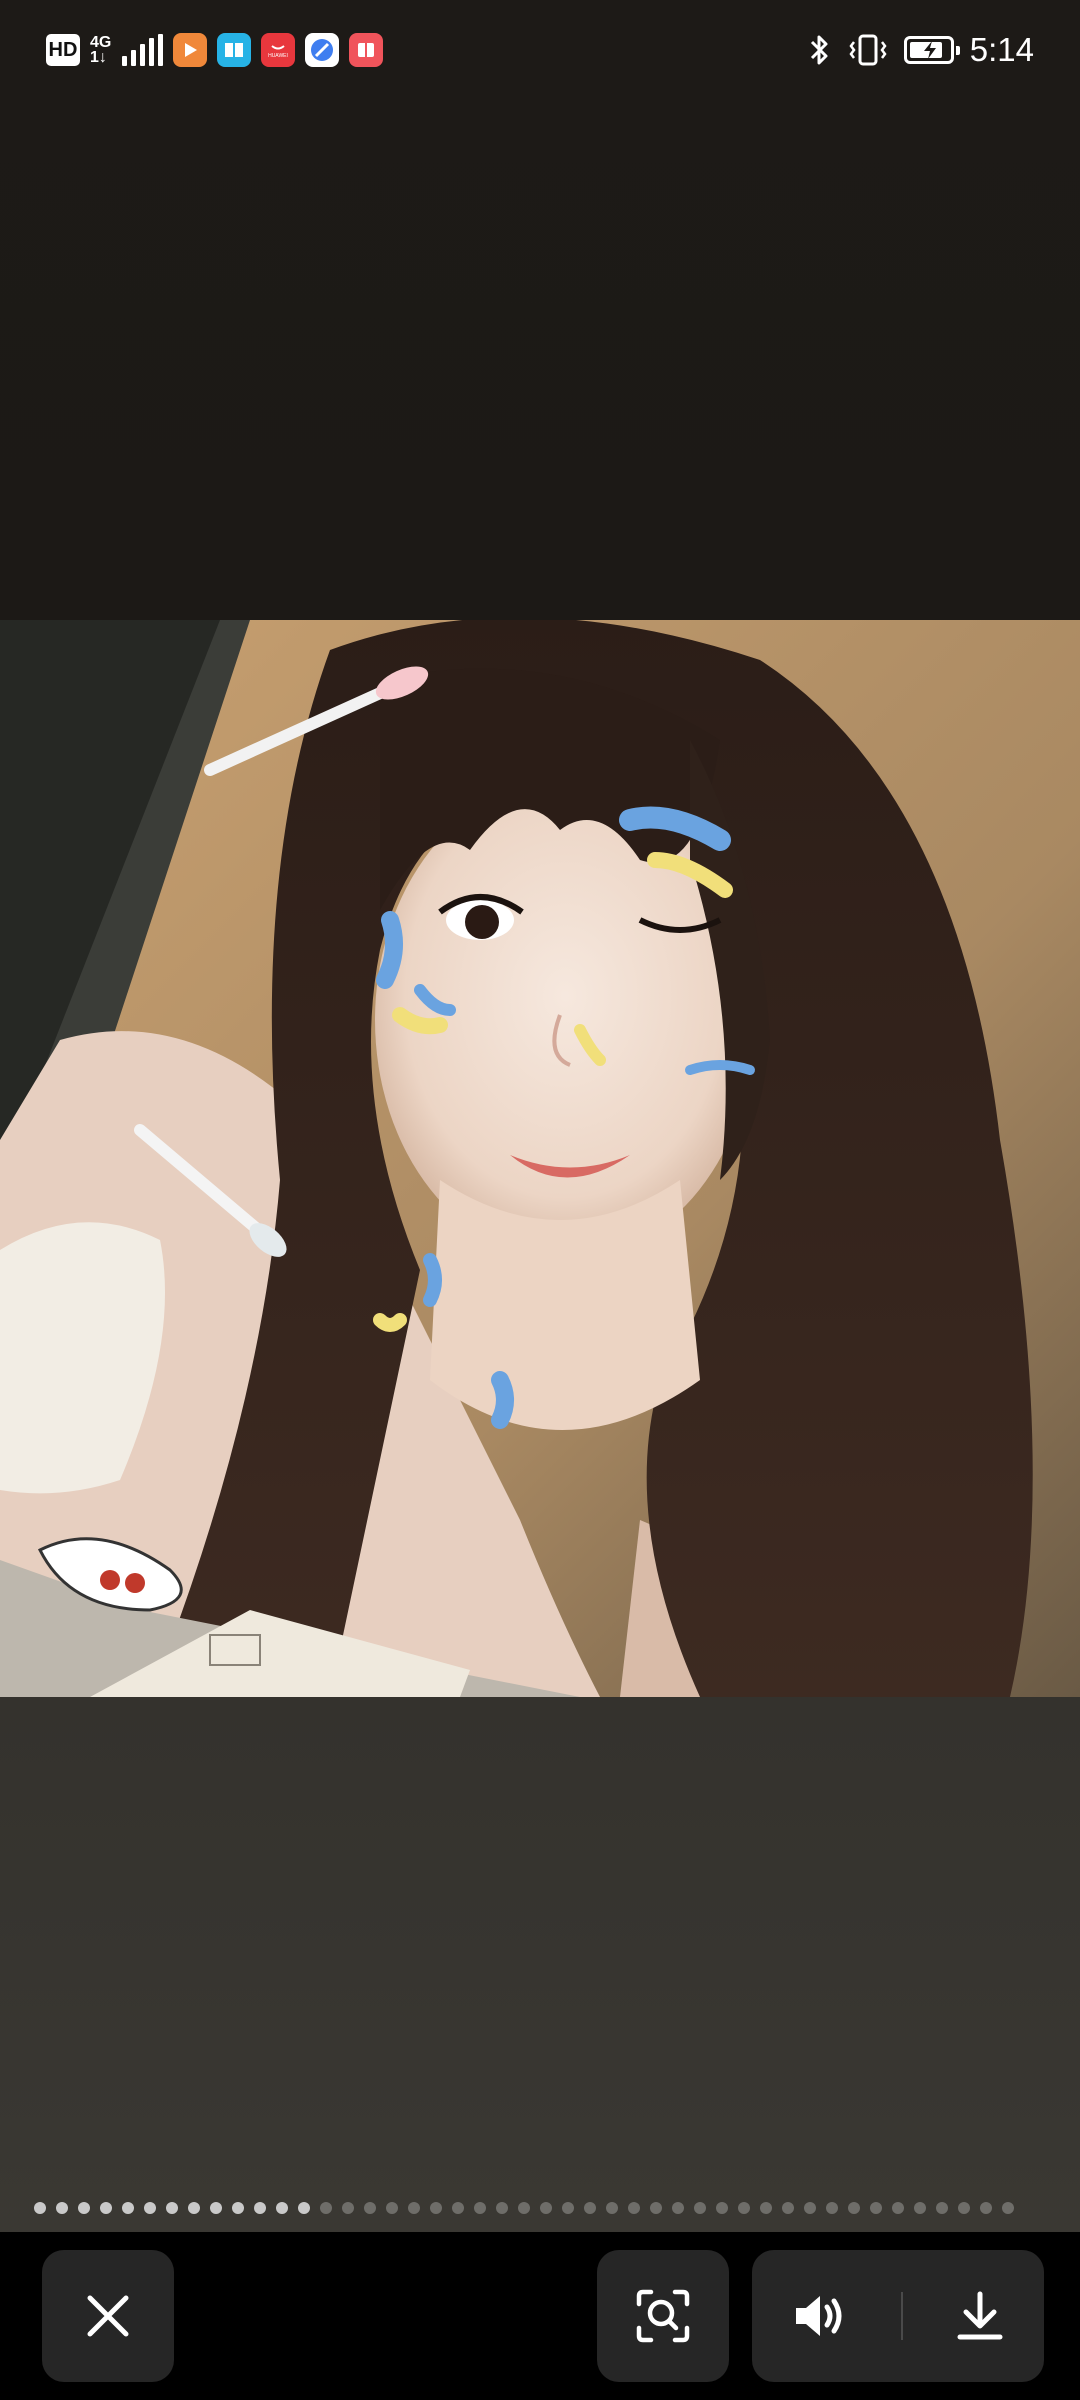  What do you see at coordinates (190, 50) in the screenshot?
I see `video-app-icon` at bounding box center [190, 50].